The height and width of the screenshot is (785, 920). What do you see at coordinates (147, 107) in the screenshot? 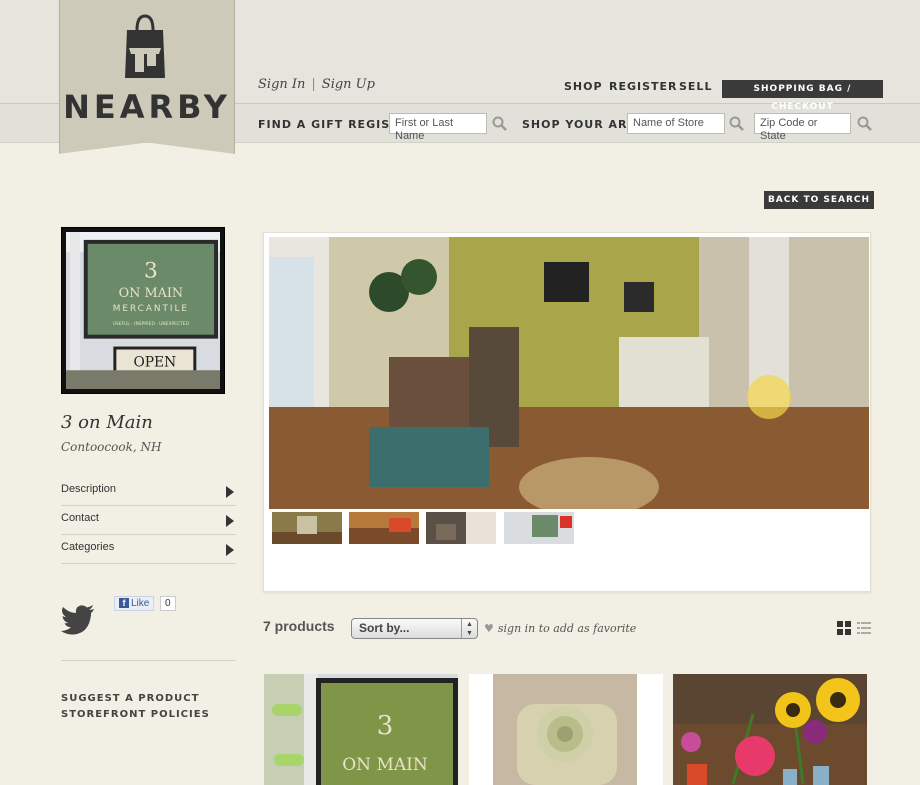
I see `logo-wordmark: NEARBY` at bounding box center [147, 107].